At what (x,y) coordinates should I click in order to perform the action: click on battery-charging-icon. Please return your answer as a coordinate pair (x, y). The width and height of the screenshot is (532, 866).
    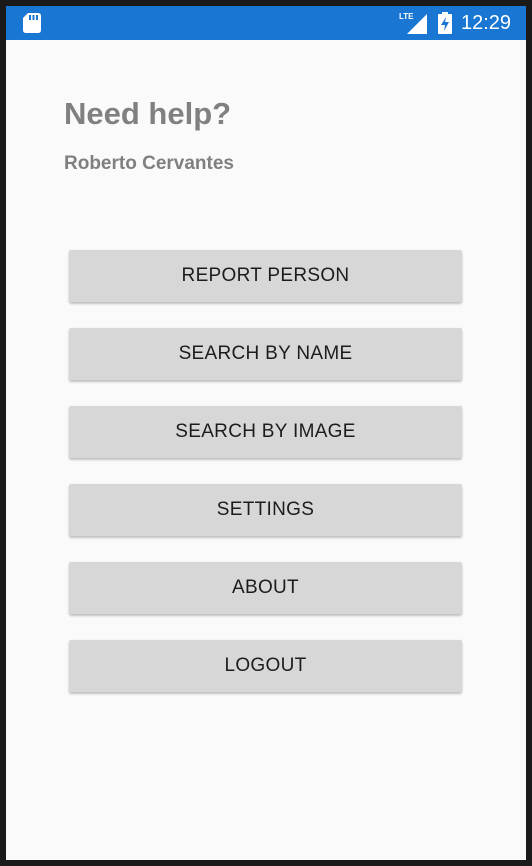
    Looking at the image, I should click on (445, 23).